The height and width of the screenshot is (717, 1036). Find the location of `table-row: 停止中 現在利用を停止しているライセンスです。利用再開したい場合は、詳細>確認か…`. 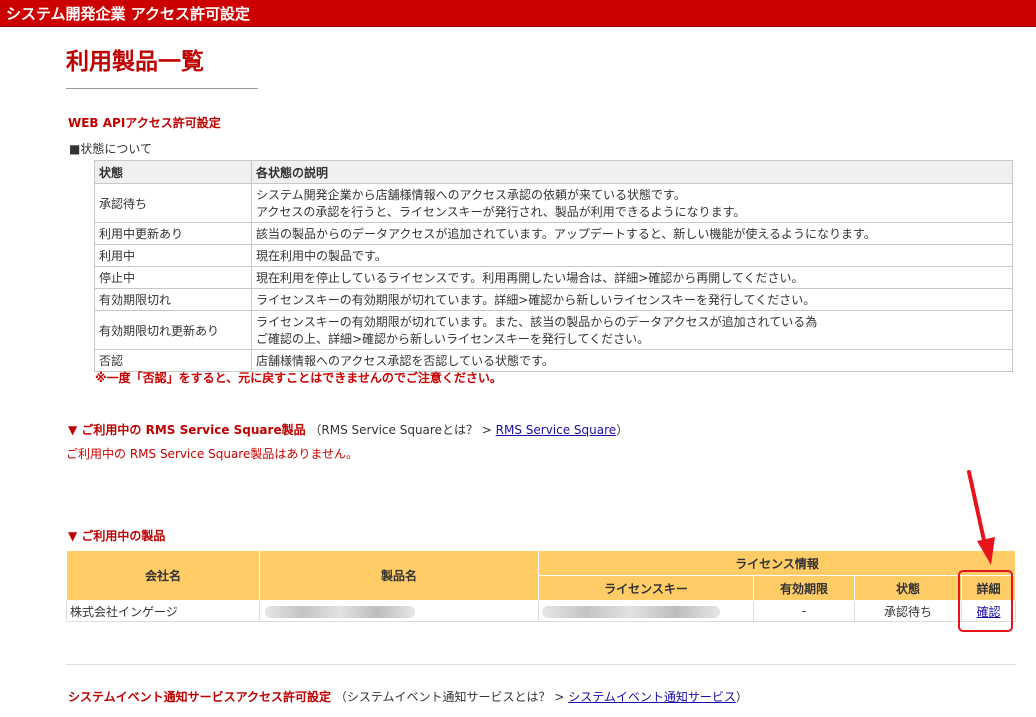

table-row: 停止中 現在利用を停止しているライセンスです。利用再開したい場合は、詳細>確認か… is located at coordinates (553, 277).